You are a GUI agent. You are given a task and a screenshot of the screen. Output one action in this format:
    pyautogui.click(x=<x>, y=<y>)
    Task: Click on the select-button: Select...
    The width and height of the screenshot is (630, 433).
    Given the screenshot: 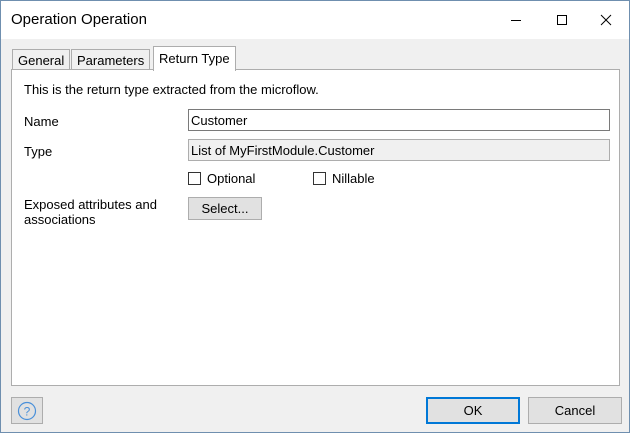 What is the action you would take?
    pyautogui.click(x=225, y=208)
    